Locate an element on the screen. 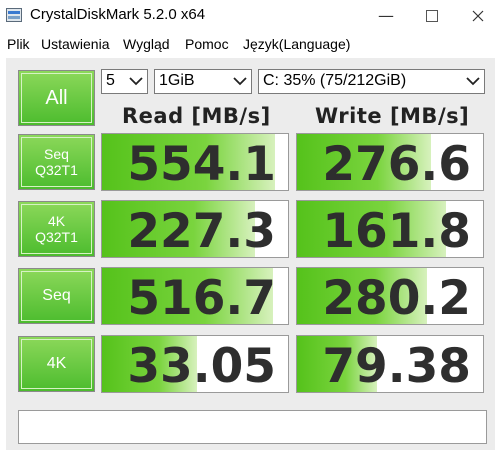 The height and width of the screenshot is (456, 501). minimize-button: — is located at coordinates (386, 15).